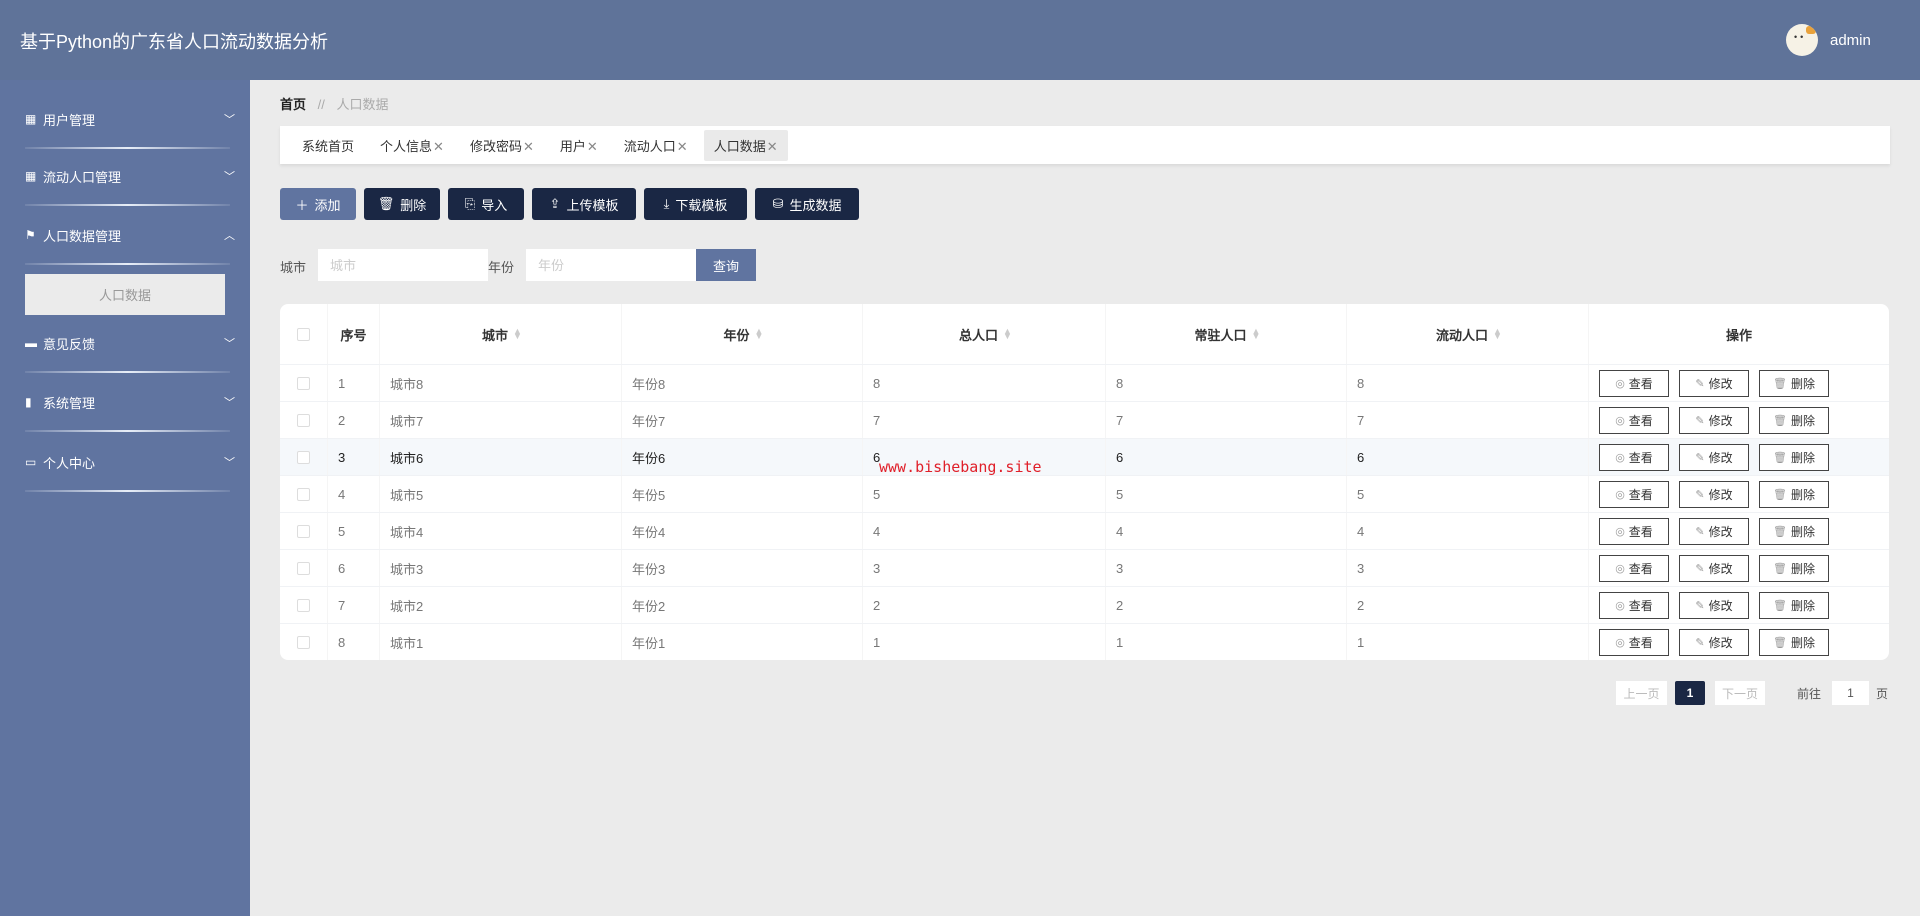 The image size is (1920, 916). What do you see at coordinates (1226, 605) in the screenshot?
I see `table-cell: 2` at bounding box center [1226, 605].